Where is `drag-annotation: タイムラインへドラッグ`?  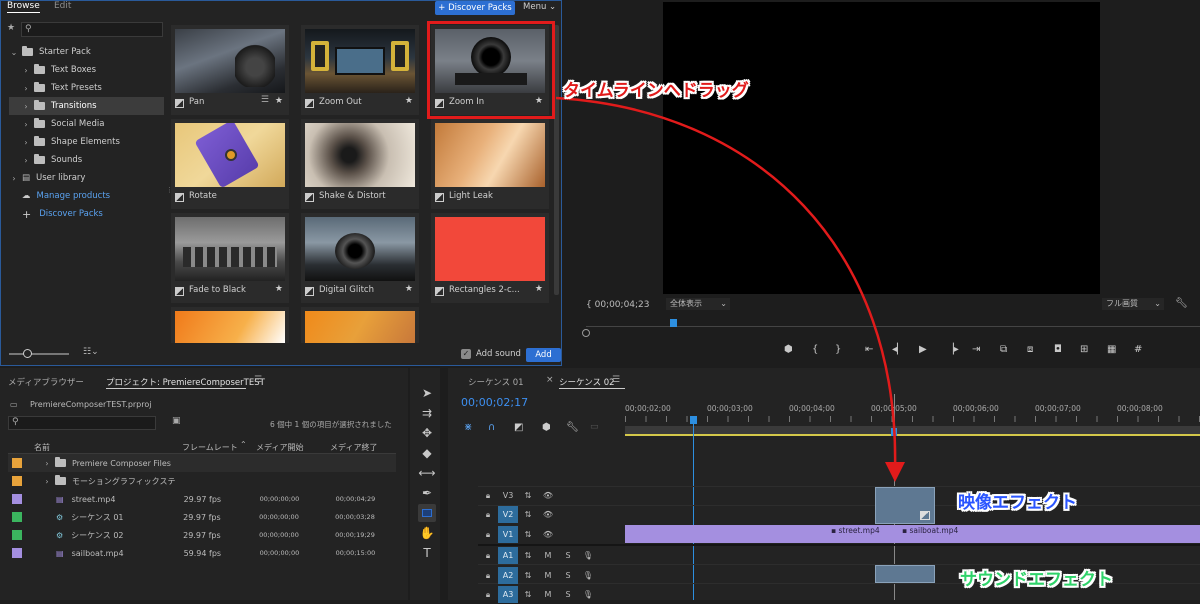
drag-annotation: タイムラインへドラッグ is located at coordinates (656, 91).